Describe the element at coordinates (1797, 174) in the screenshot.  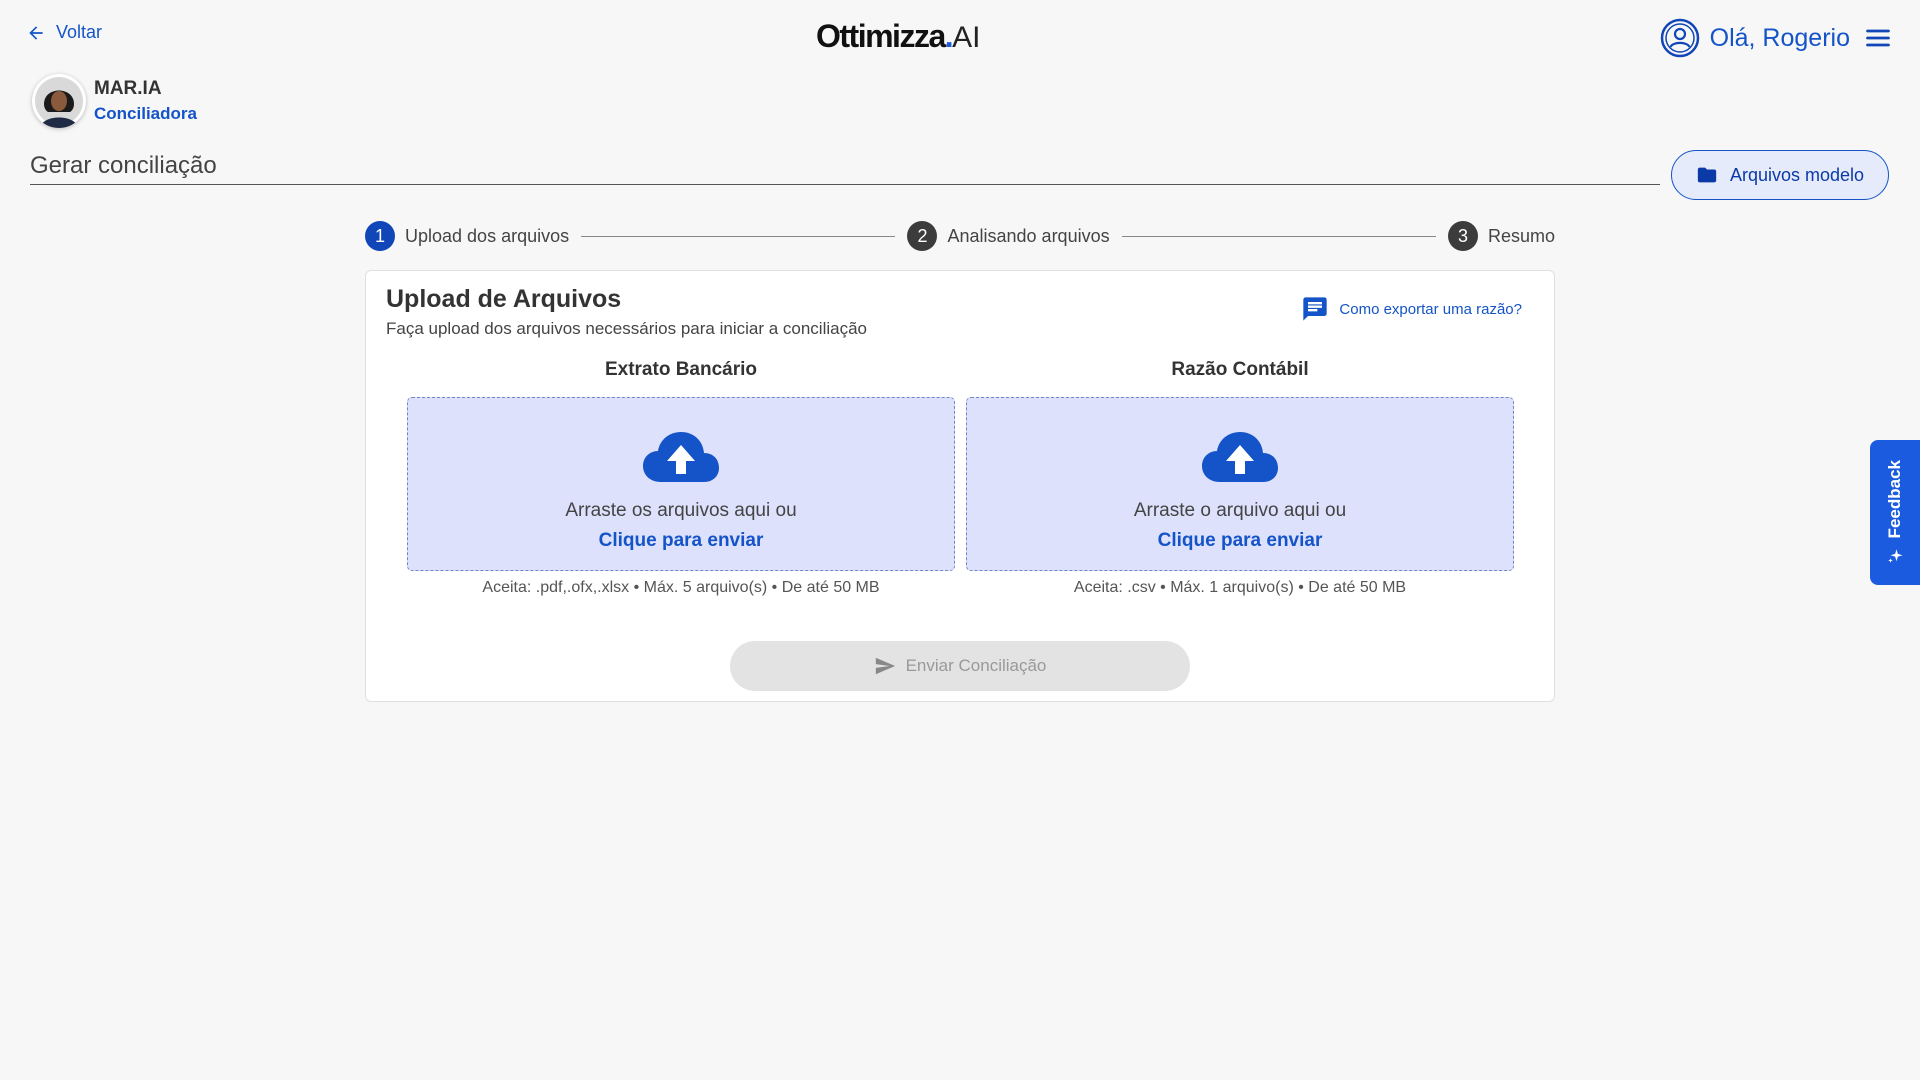
I see `model-files-label: Arquivos modelo` at that location.